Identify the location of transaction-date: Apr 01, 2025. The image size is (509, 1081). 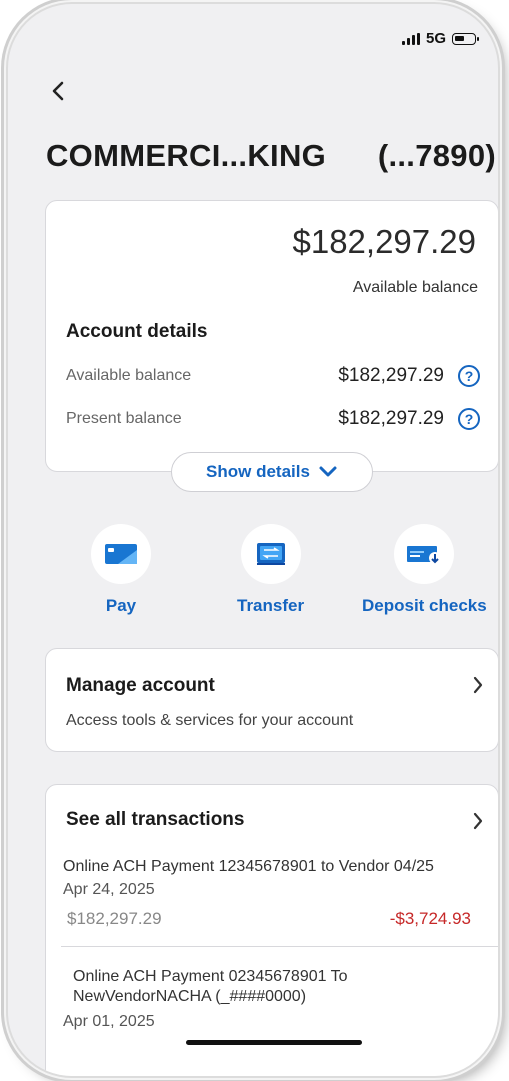
(109, 1021).